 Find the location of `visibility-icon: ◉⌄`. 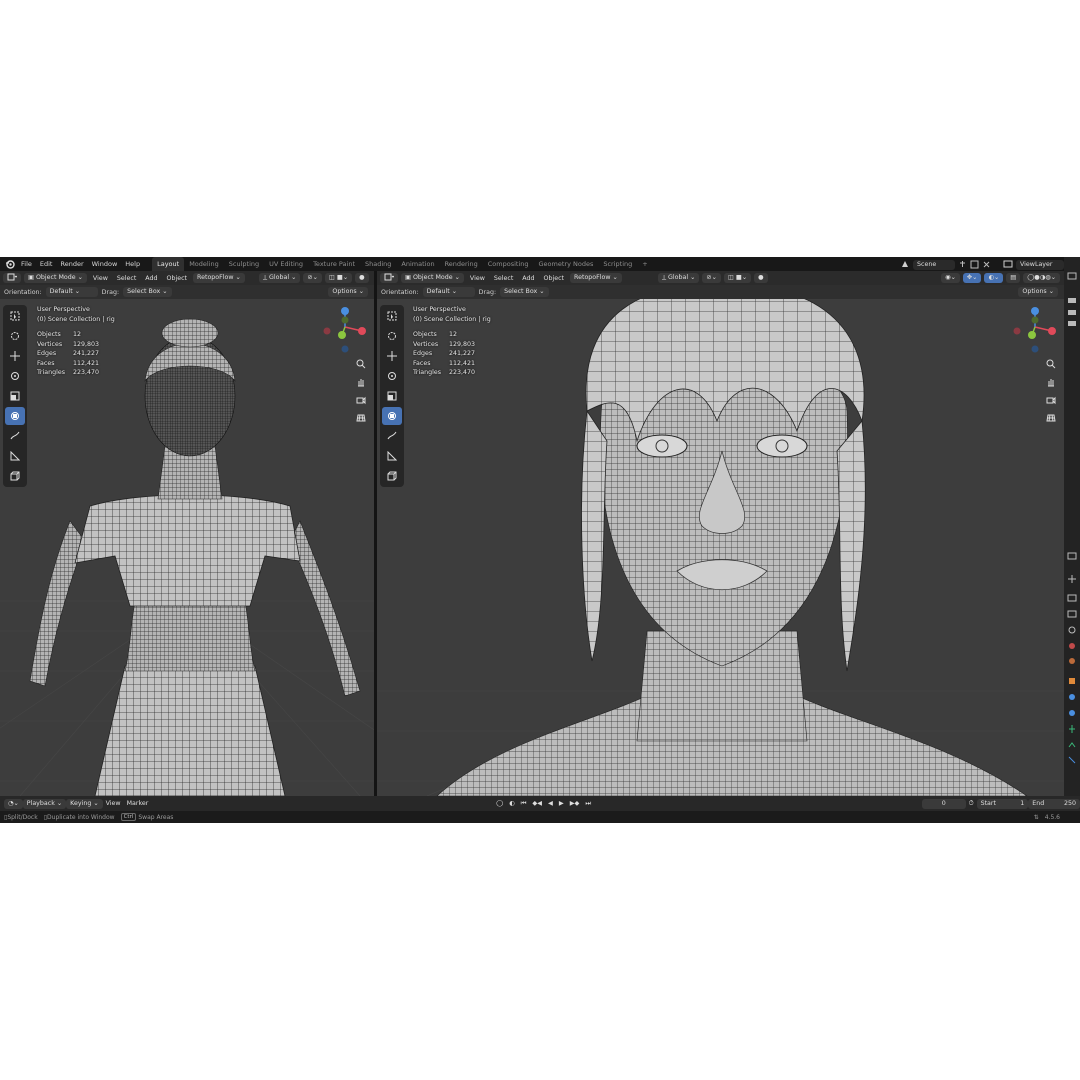

visibility-icon: ◉⌄ is located at coordinates (950, 278).